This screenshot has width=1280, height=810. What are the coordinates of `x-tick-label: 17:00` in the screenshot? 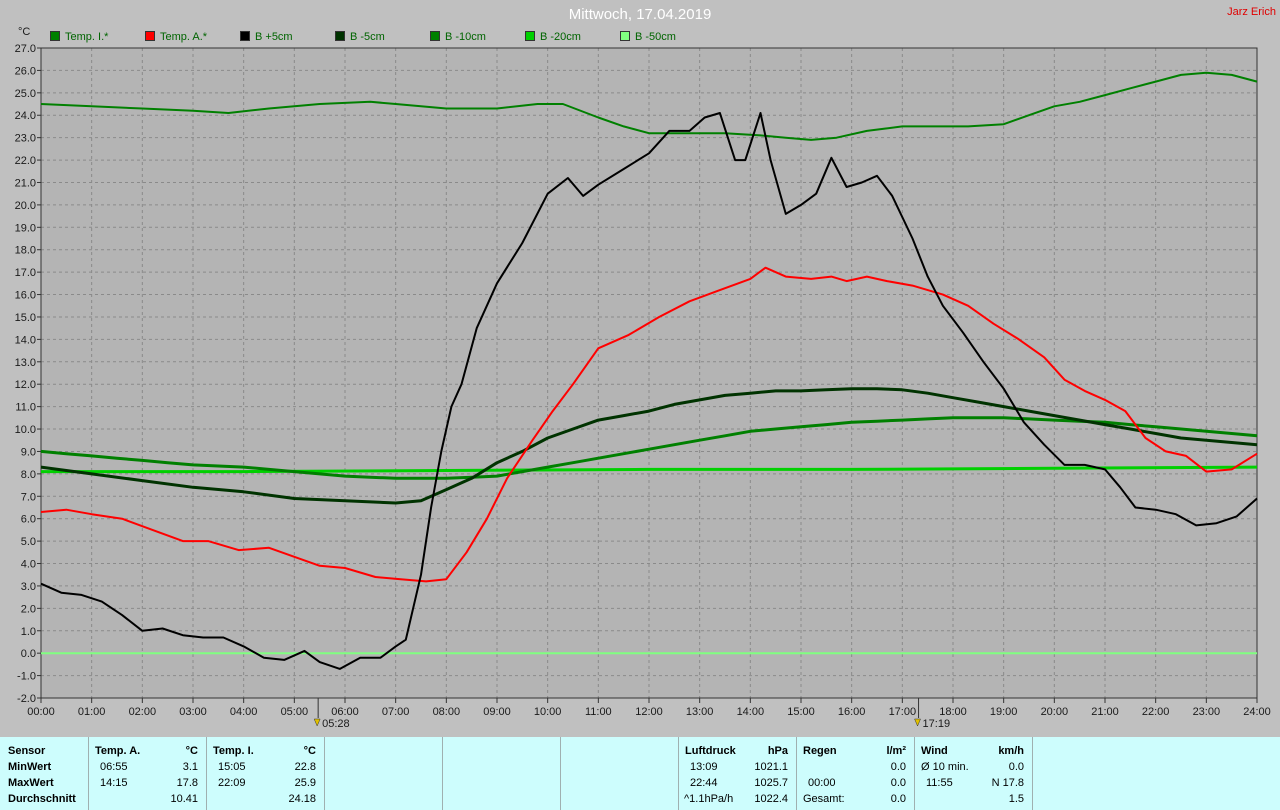 It's located at (903, 712).